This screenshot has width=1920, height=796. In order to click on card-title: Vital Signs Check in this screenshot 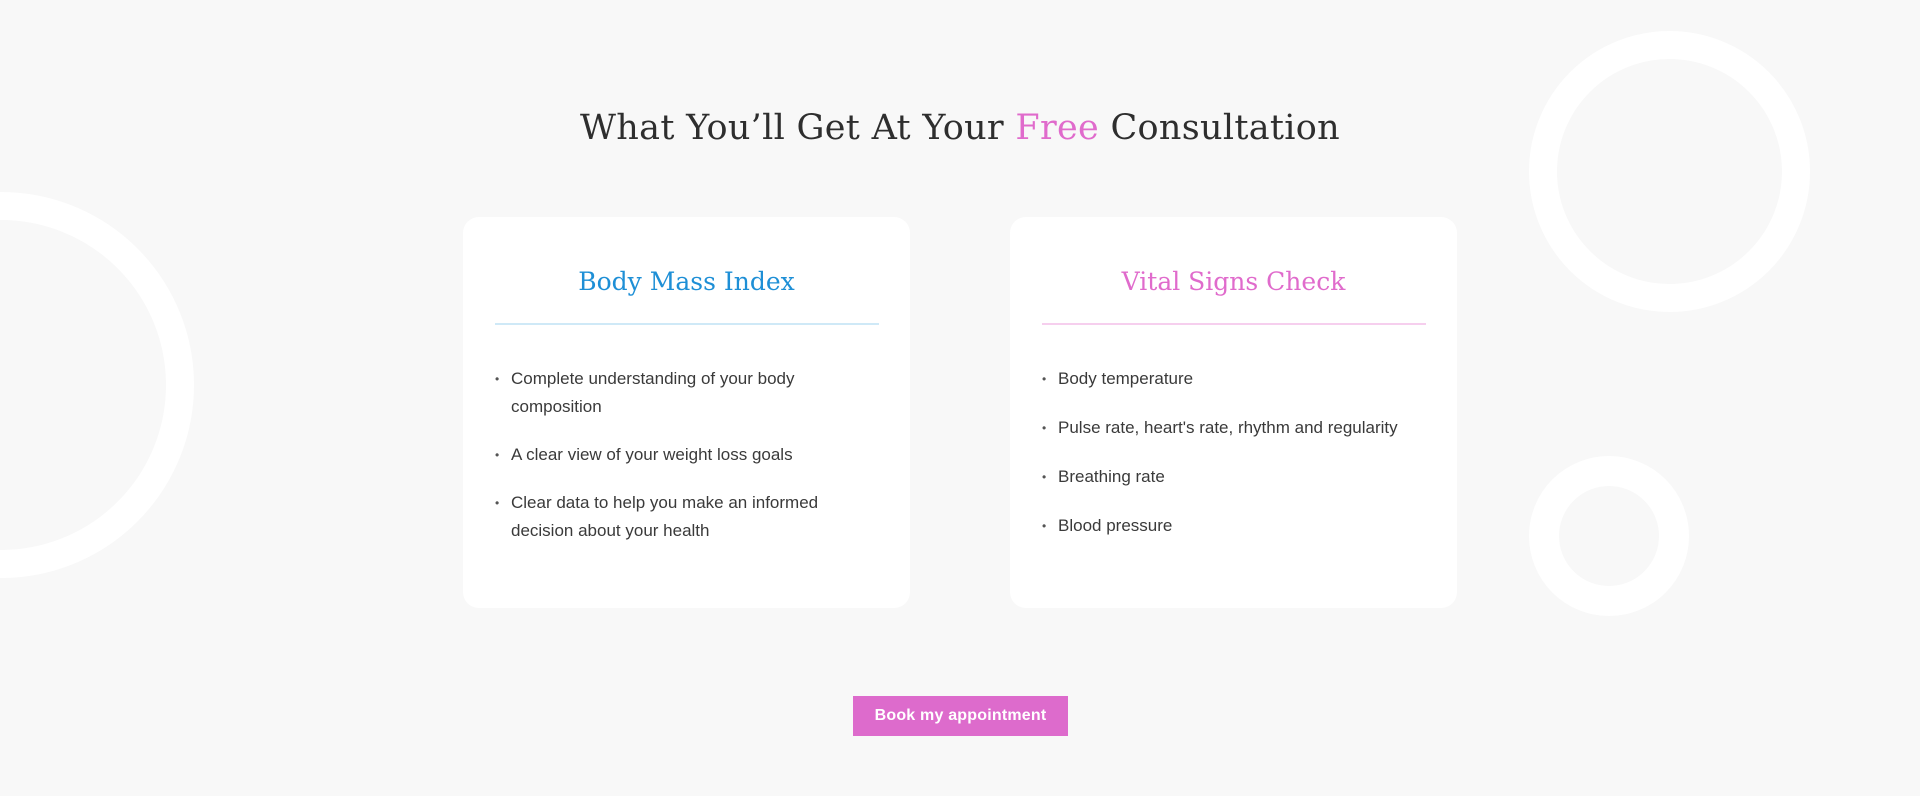, I will do `click(1233, 281)`.